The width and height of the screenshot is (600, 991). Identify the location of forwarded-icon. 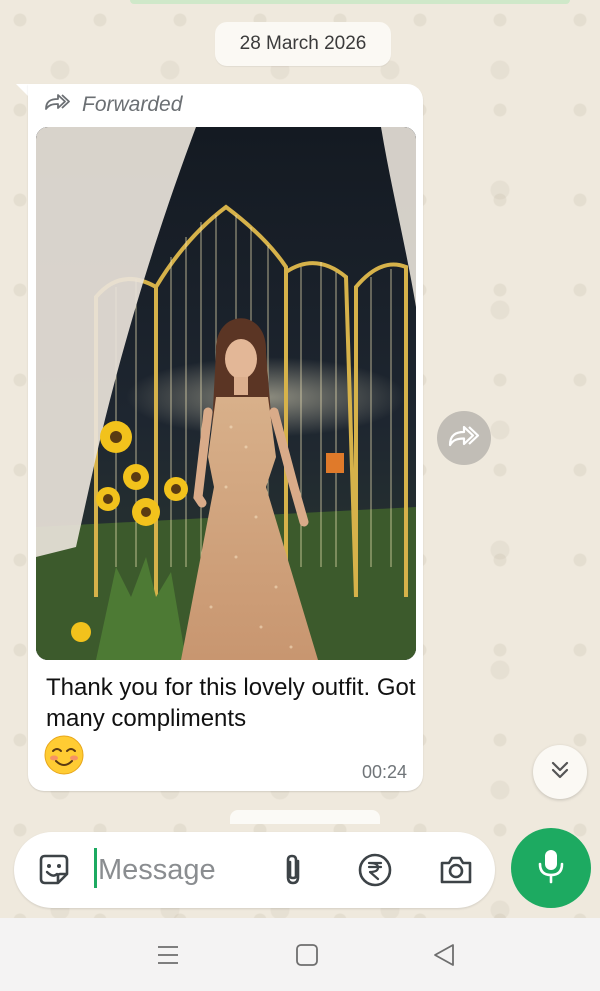
(57, 105).